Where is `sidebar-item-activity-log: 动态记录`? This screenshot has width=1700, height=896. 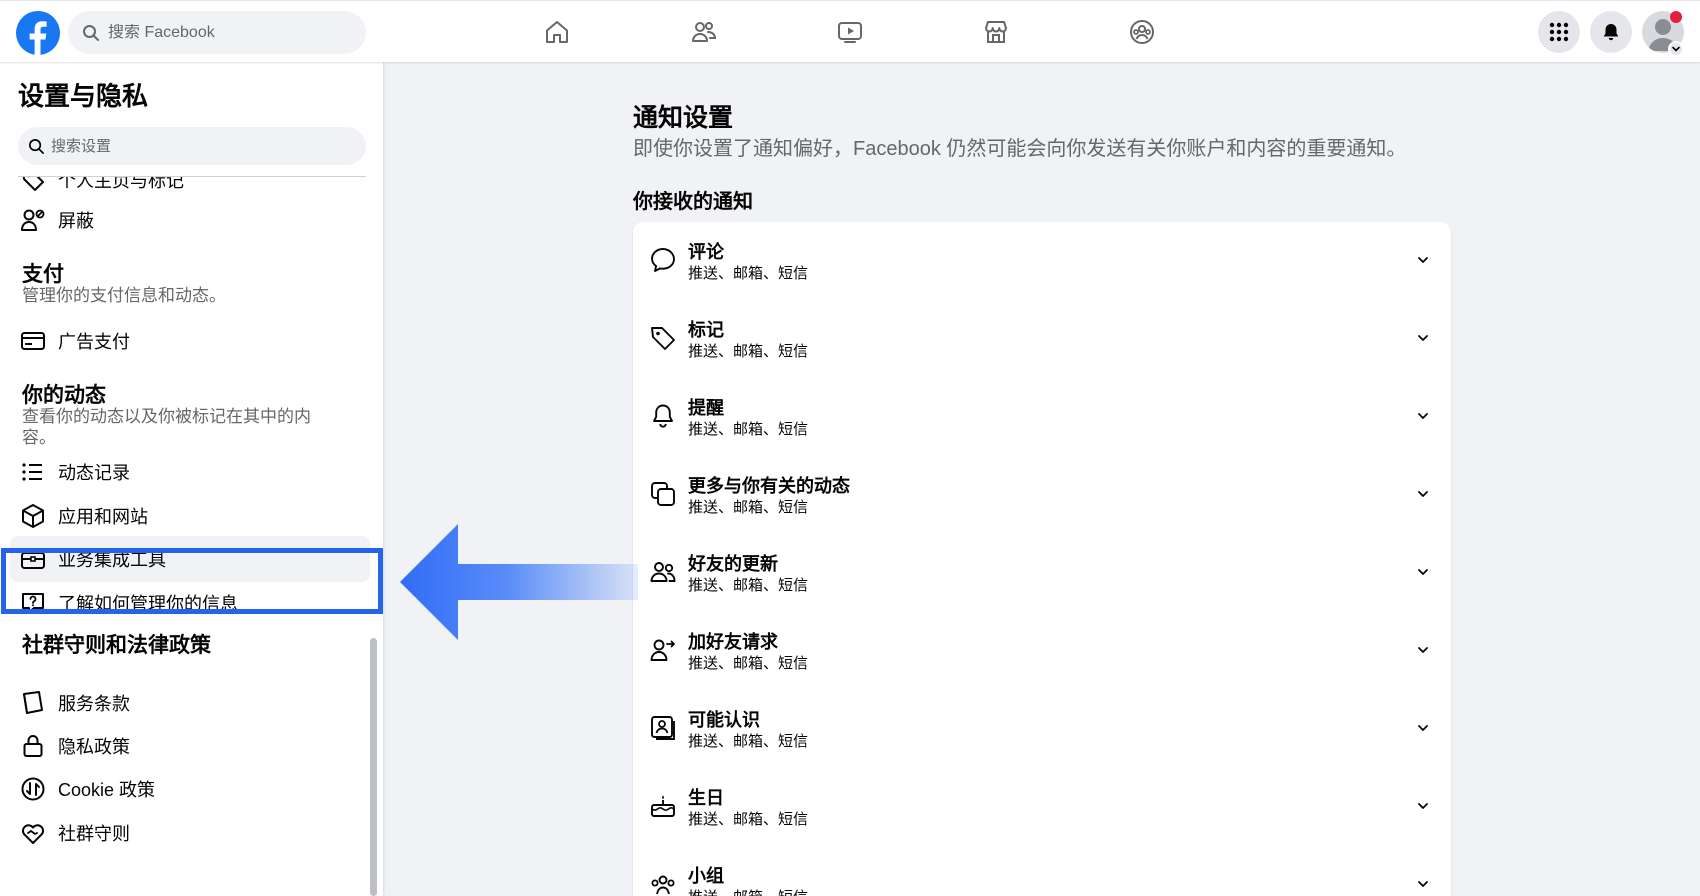 sidebar-item-activity-log: 动态记录 is located at coordinates (190, 472).